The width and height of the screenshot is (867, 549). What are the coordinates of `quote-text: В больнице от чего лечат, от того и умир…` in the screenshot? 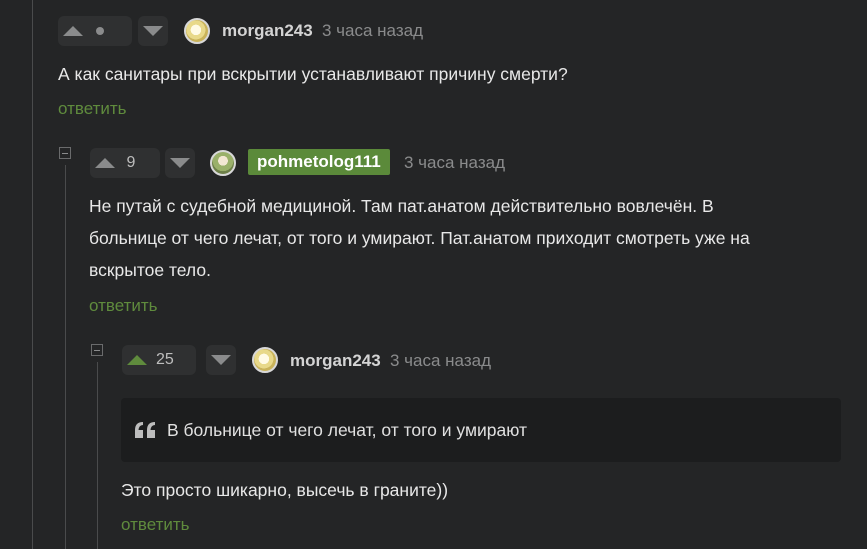 It's located at (347, 429).